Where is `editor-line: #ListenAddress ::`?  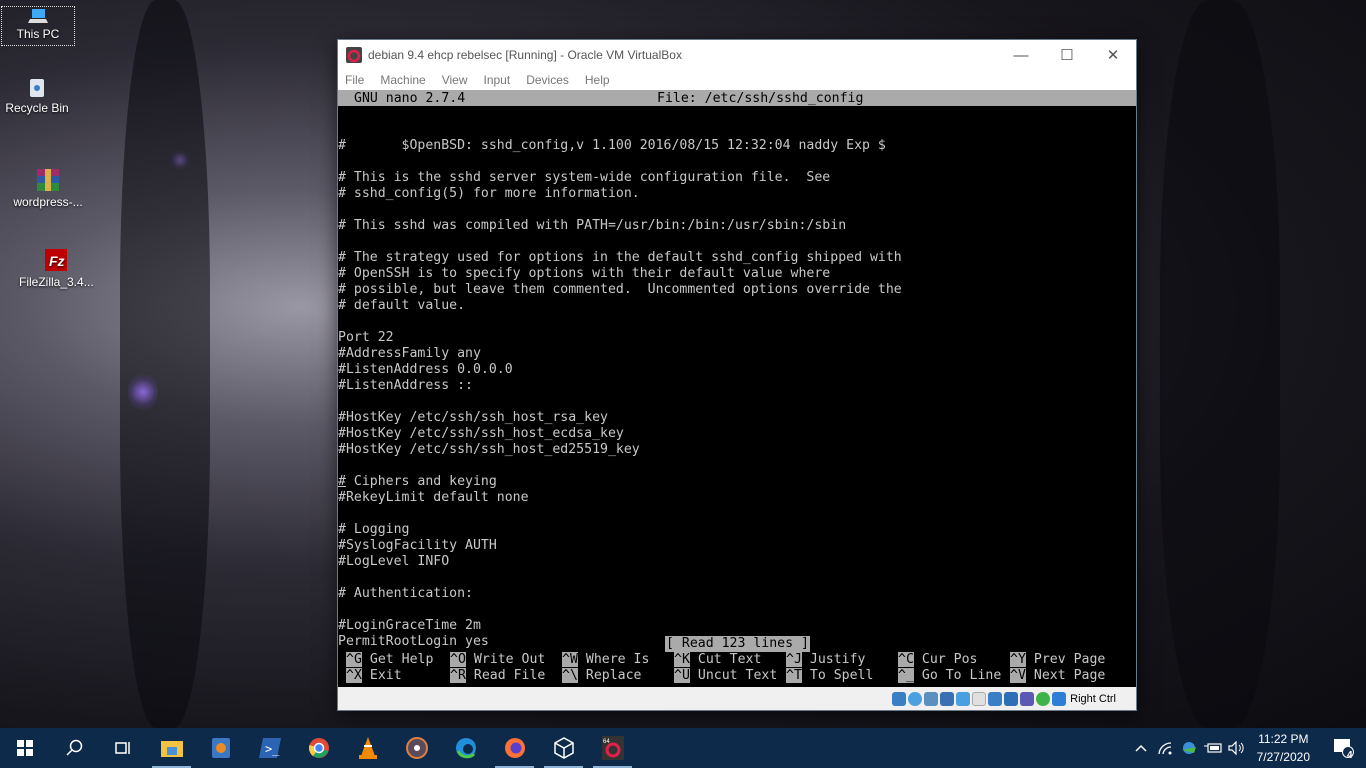
editor-line: #ListenAddress :: is located at coordinates (405, 385).